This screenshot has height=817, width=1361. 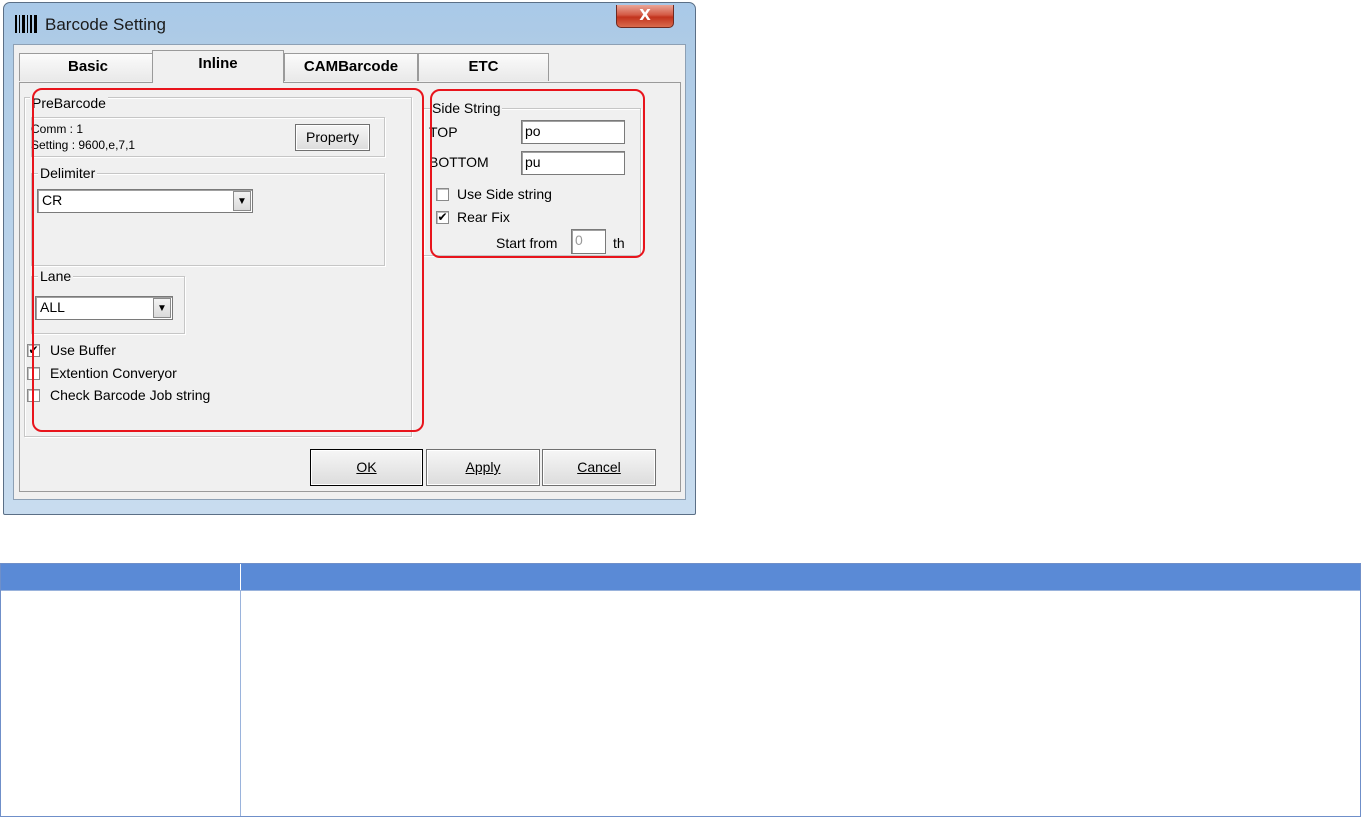 I want to click on tab-inline: Inline, so click(x=218, y=66).